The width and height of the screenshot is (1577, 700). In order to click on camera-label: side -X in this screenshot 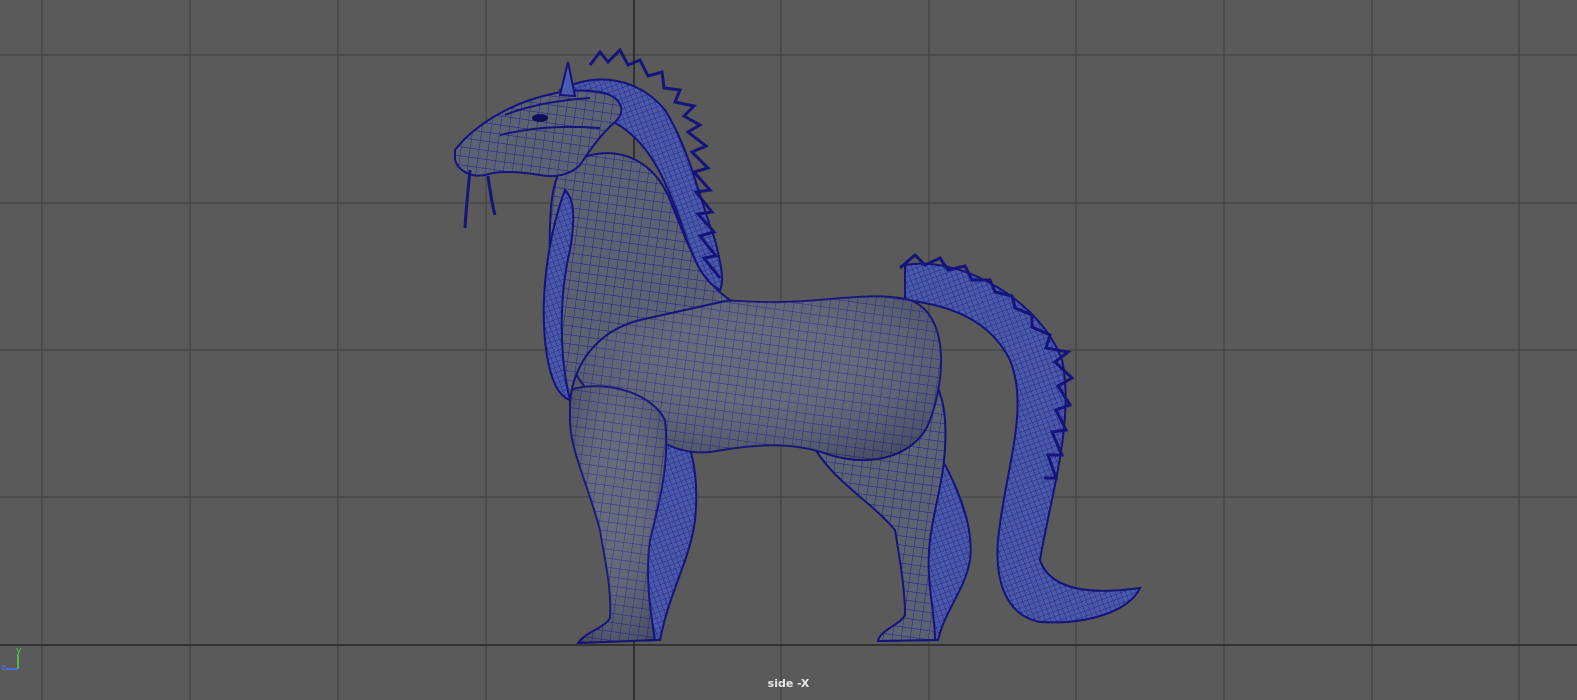, I will do `click(788, 683)`.